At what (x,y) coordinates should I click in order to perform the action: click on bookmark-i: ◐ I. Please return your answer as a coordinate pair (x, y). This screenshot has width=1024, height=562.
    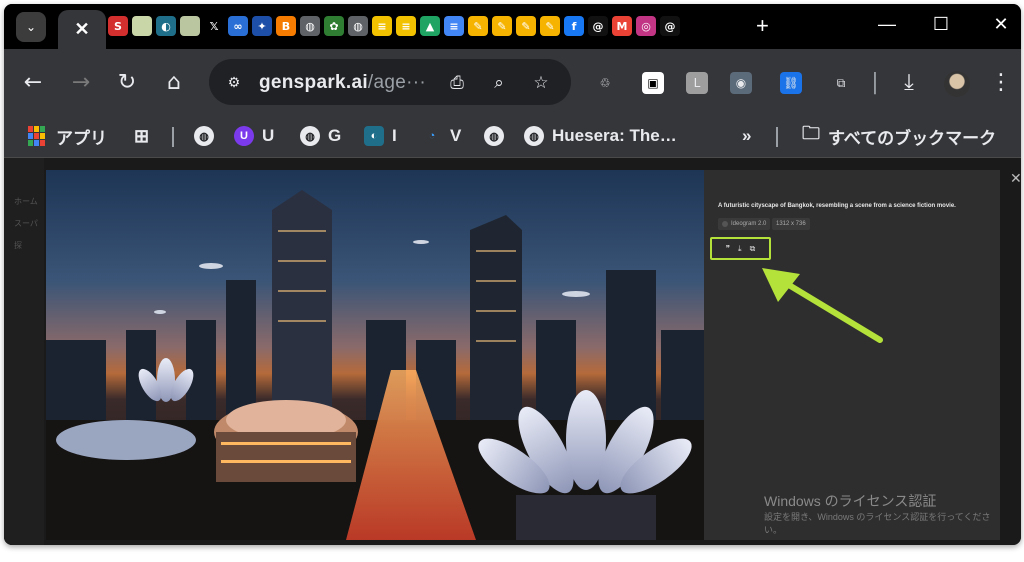
    Looking at the image, I should click on (380, 136).